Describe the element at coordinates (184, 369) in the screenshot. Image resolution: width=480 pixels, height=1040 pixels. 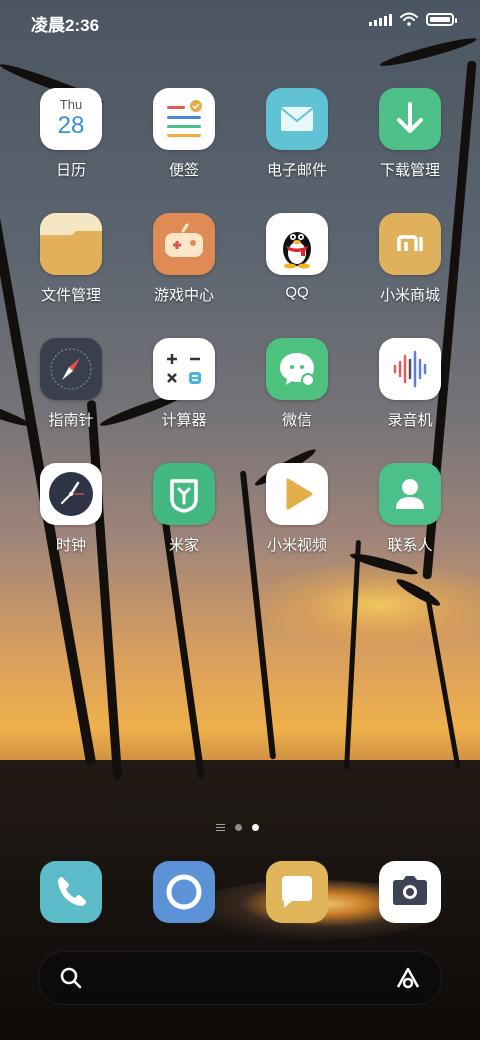
I see `calculator-icon` at that location.